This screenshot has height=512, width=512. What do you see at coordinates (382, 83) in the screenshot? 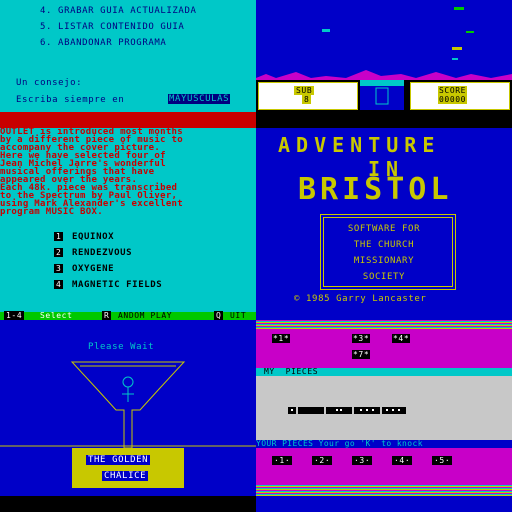
I see `periscope-top` at bounding box center [382, 83].